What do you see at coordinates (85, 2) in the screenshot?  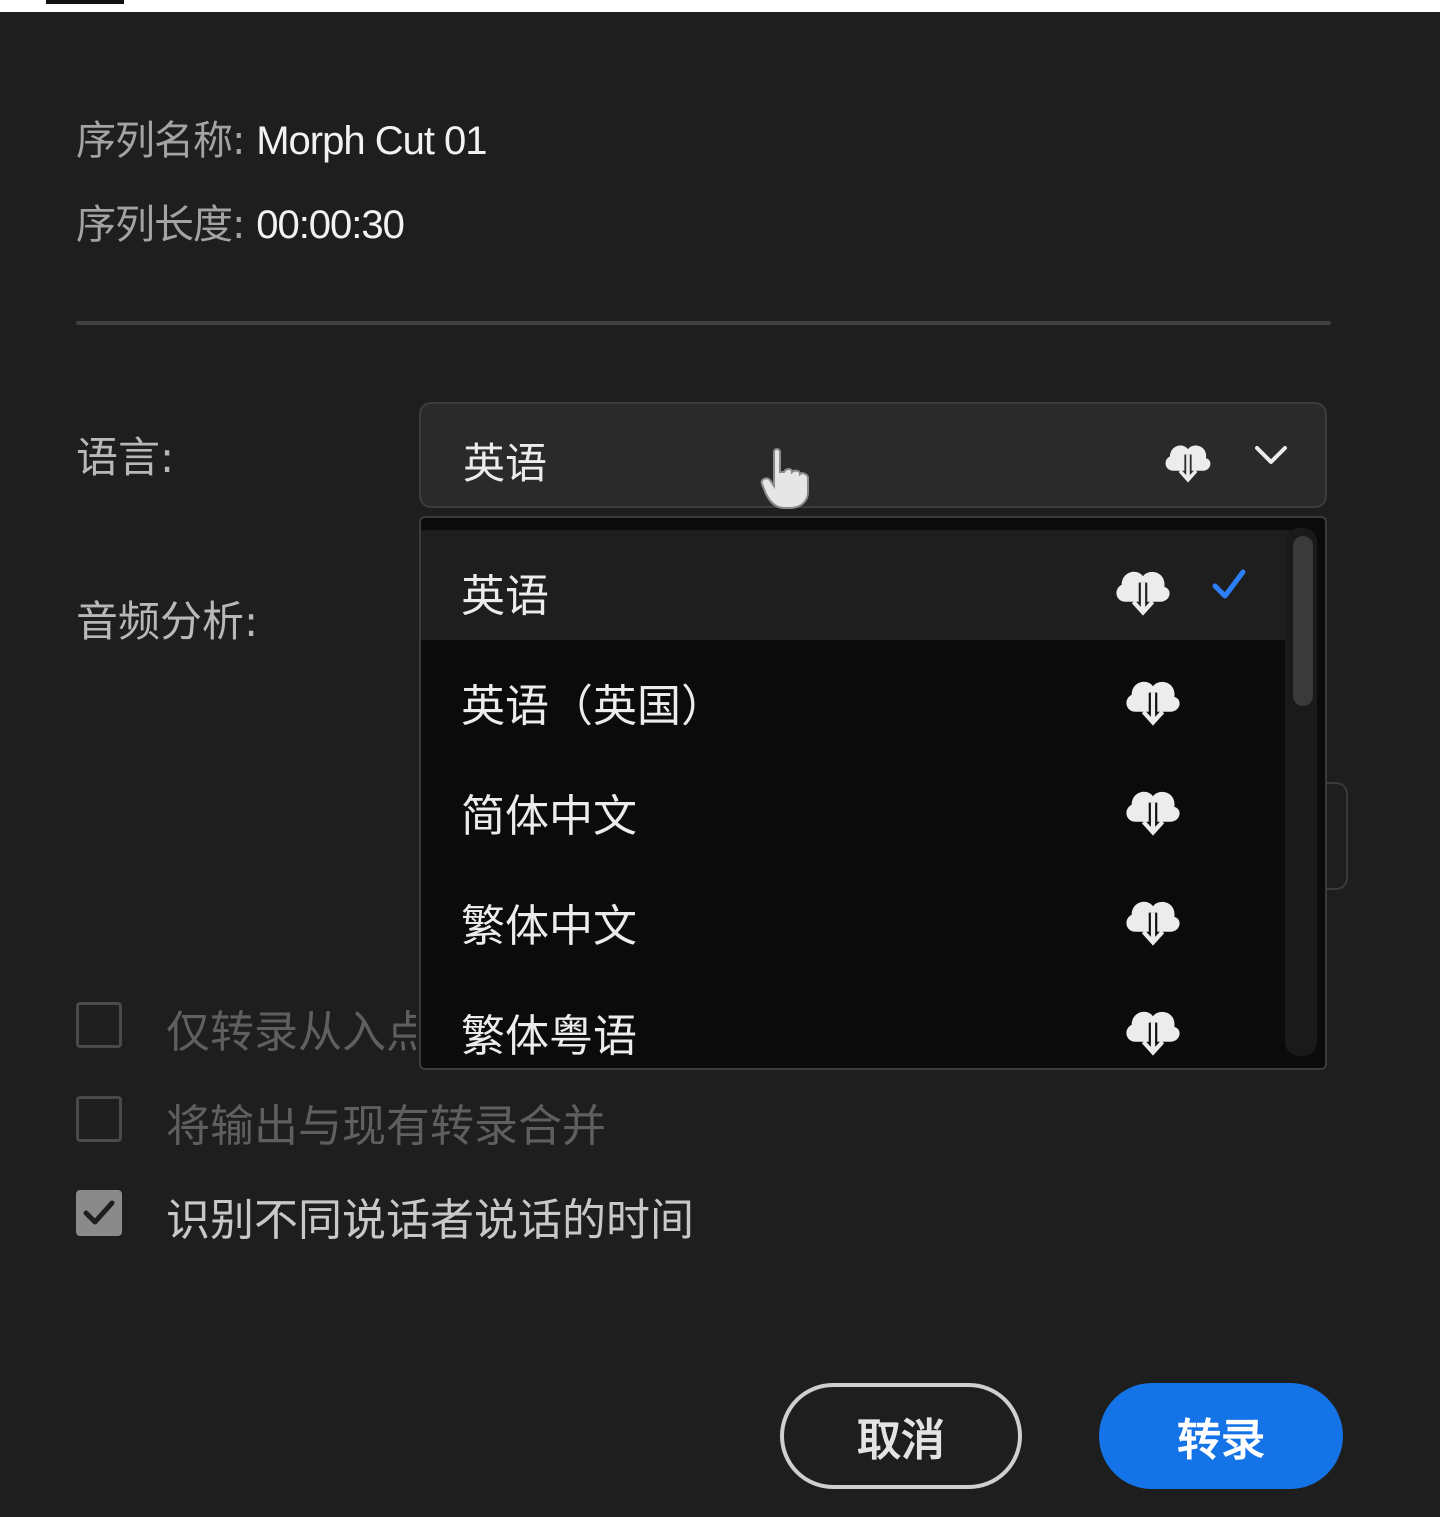 I see `top-edge-mark` at bounding box center [85, 2].